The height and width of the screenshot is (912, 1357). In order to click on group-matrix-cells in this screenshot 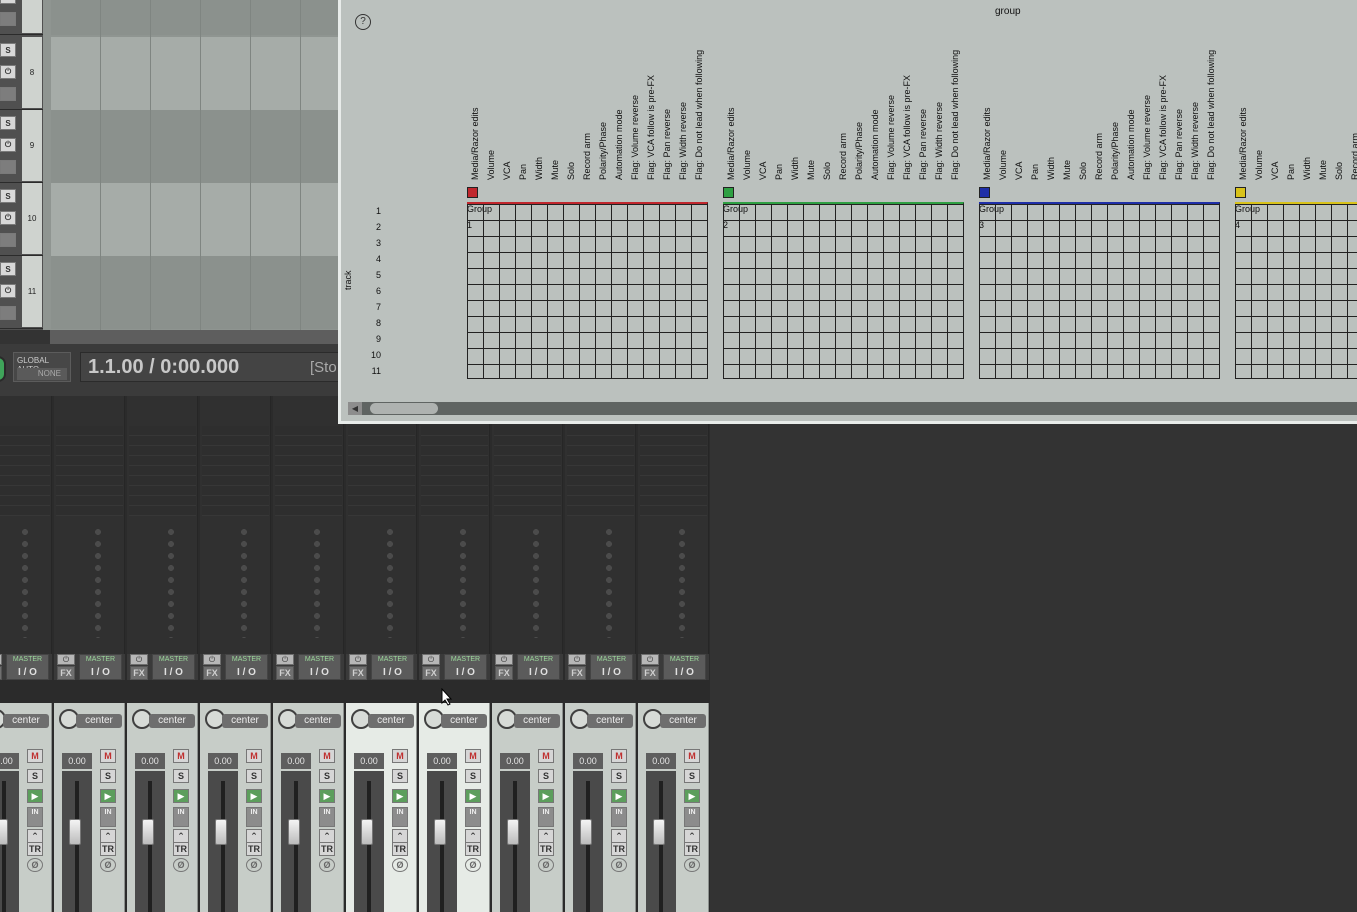, I will do `click(587, 290)`.